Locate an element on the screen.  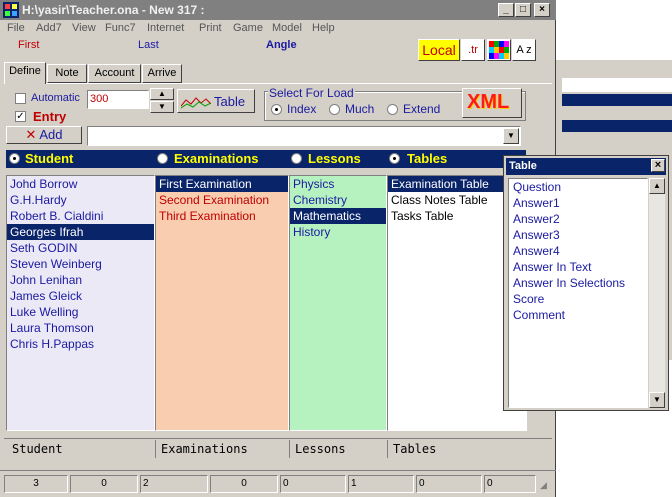
list-item: Steven Weinberg is located at coordinates (80, 264).